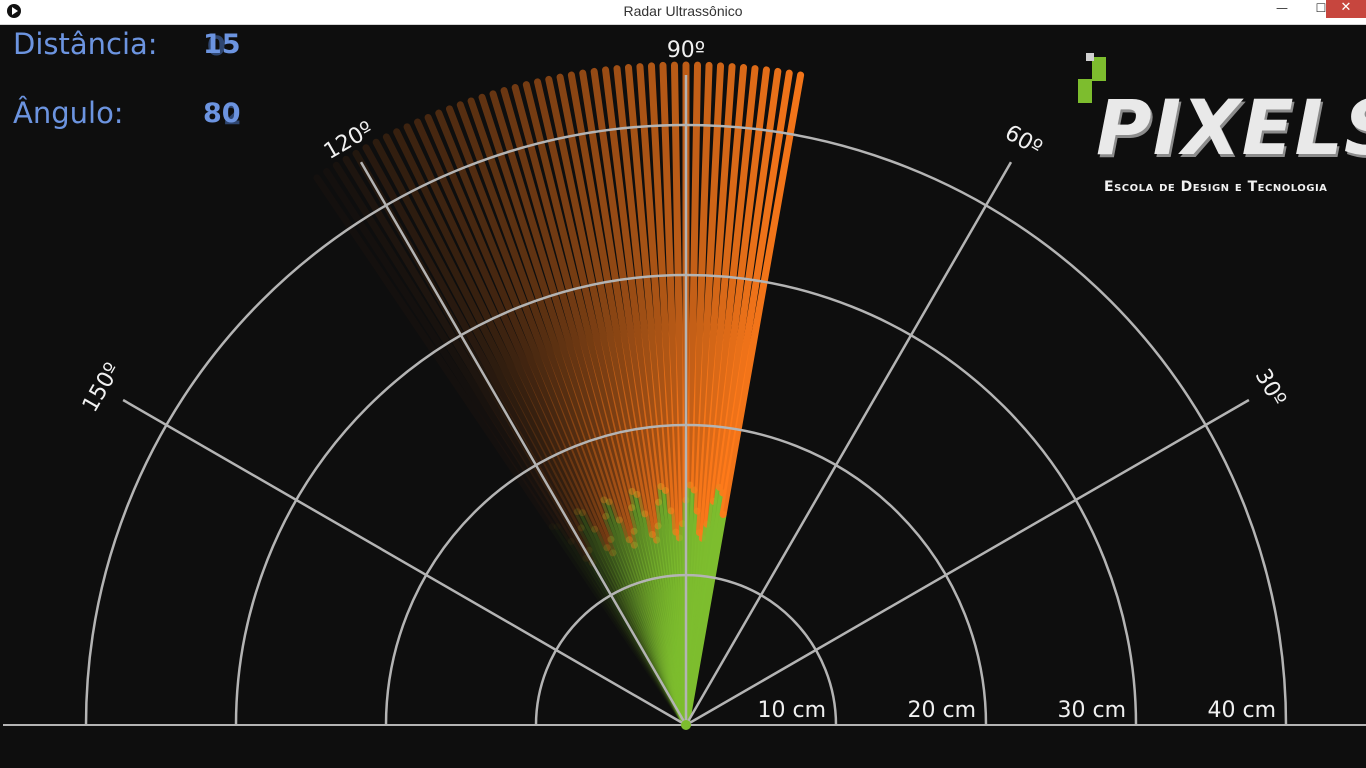 The width and height of the screenshot is (1366, 768). Describe the element at coordinates (1091, 710) in the screenshot. I see `range-label: 30 cm` at that location.